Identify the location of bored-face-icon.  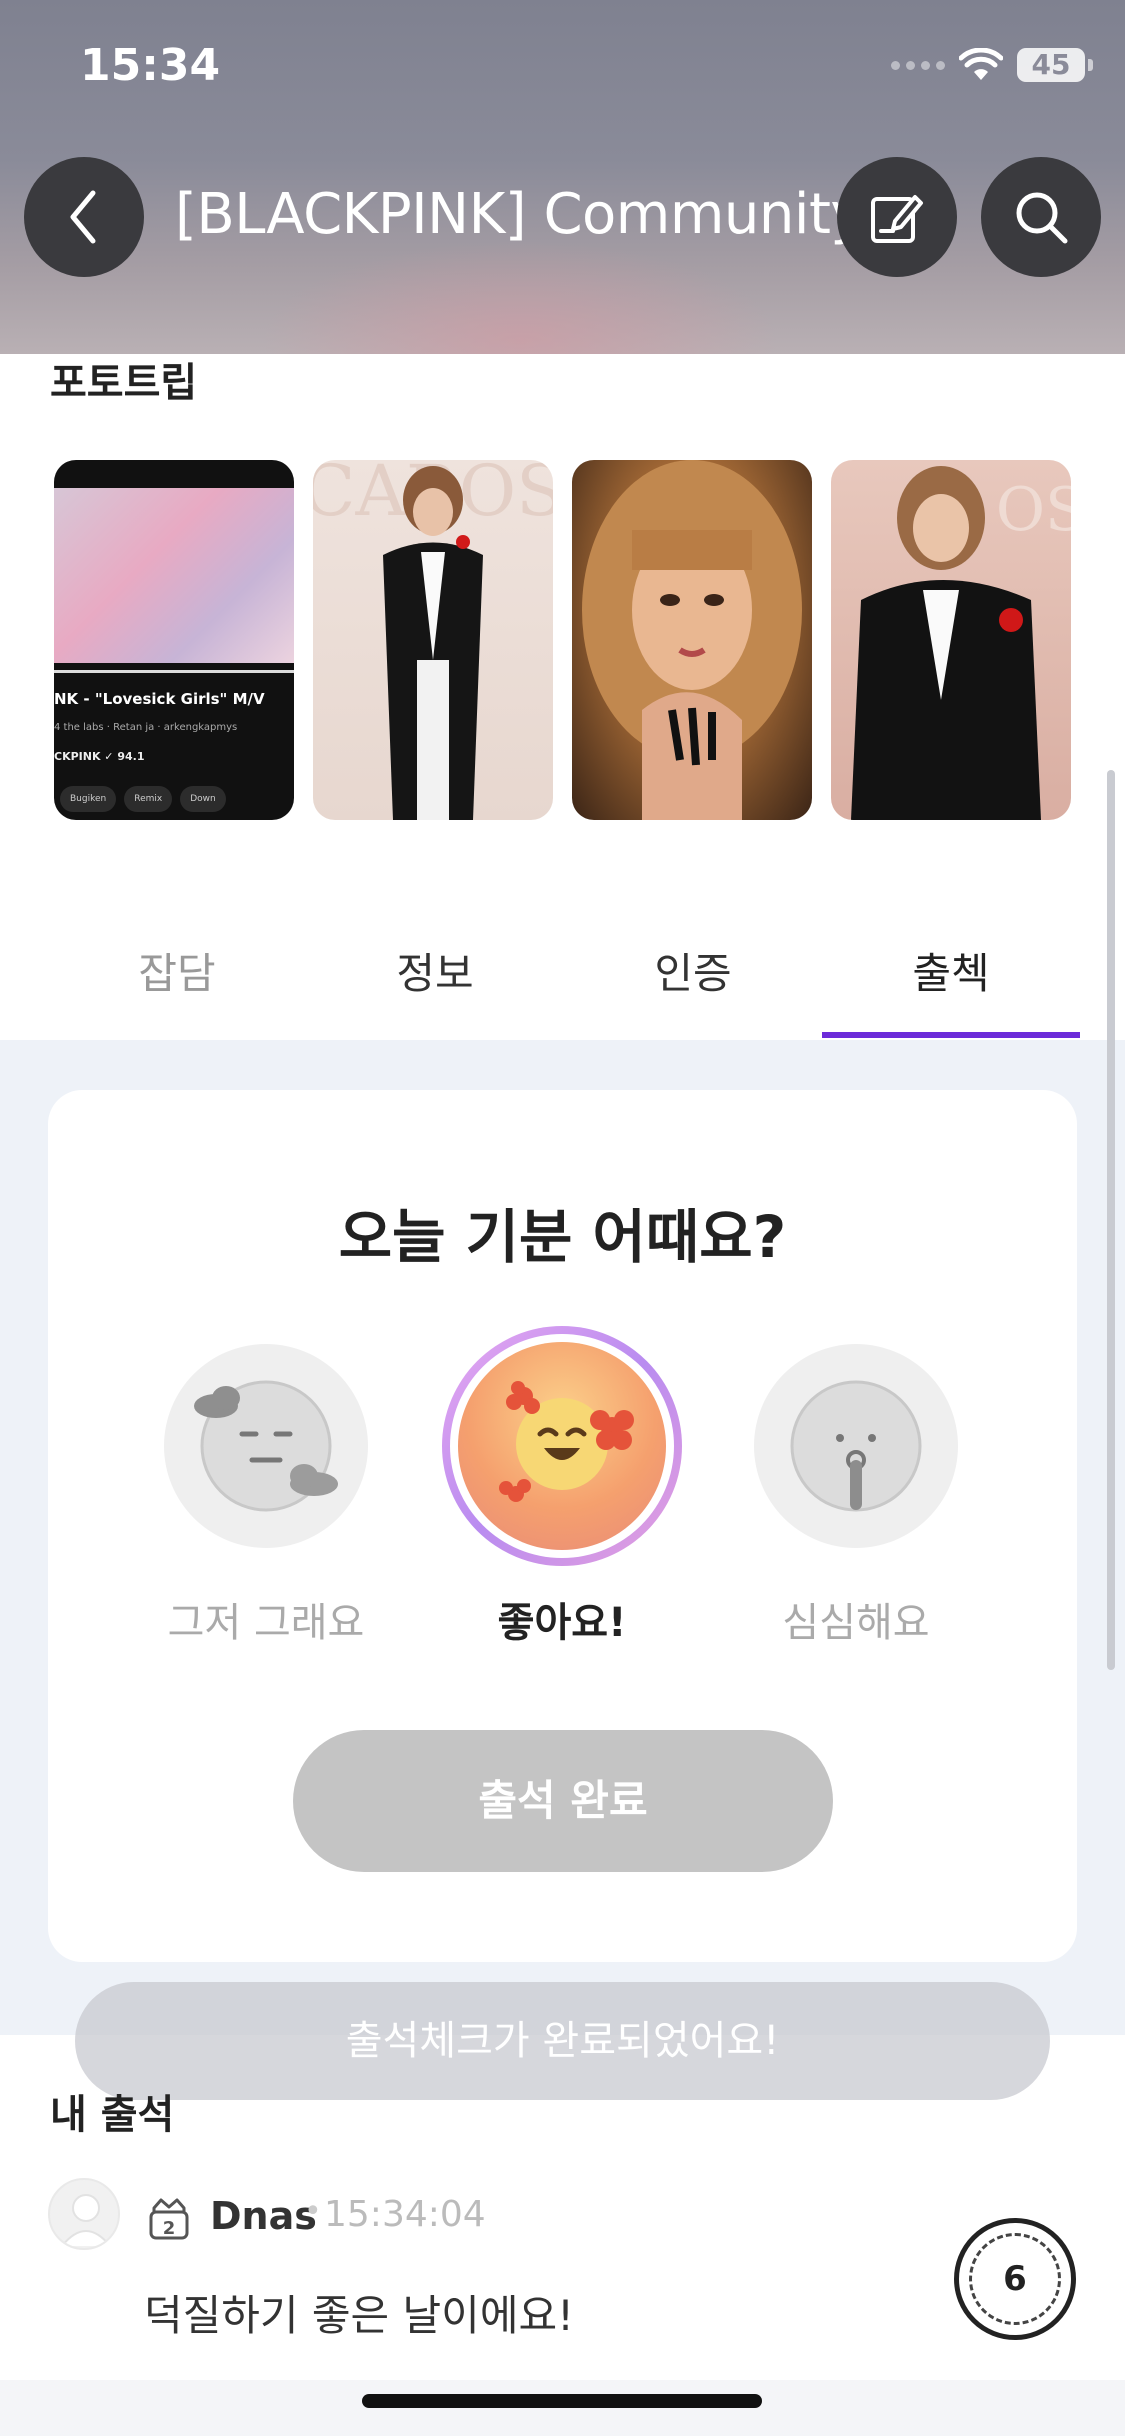
(856, 1446).